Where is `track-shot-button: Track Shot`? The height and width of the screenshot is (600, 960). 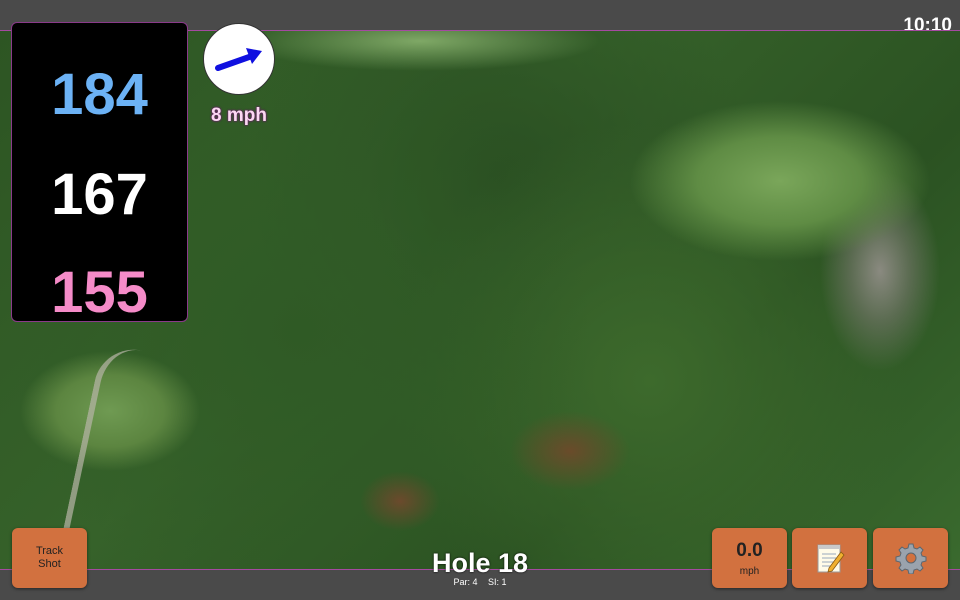 track-shot-button: Track Shot is located at coordinates (49, 558).